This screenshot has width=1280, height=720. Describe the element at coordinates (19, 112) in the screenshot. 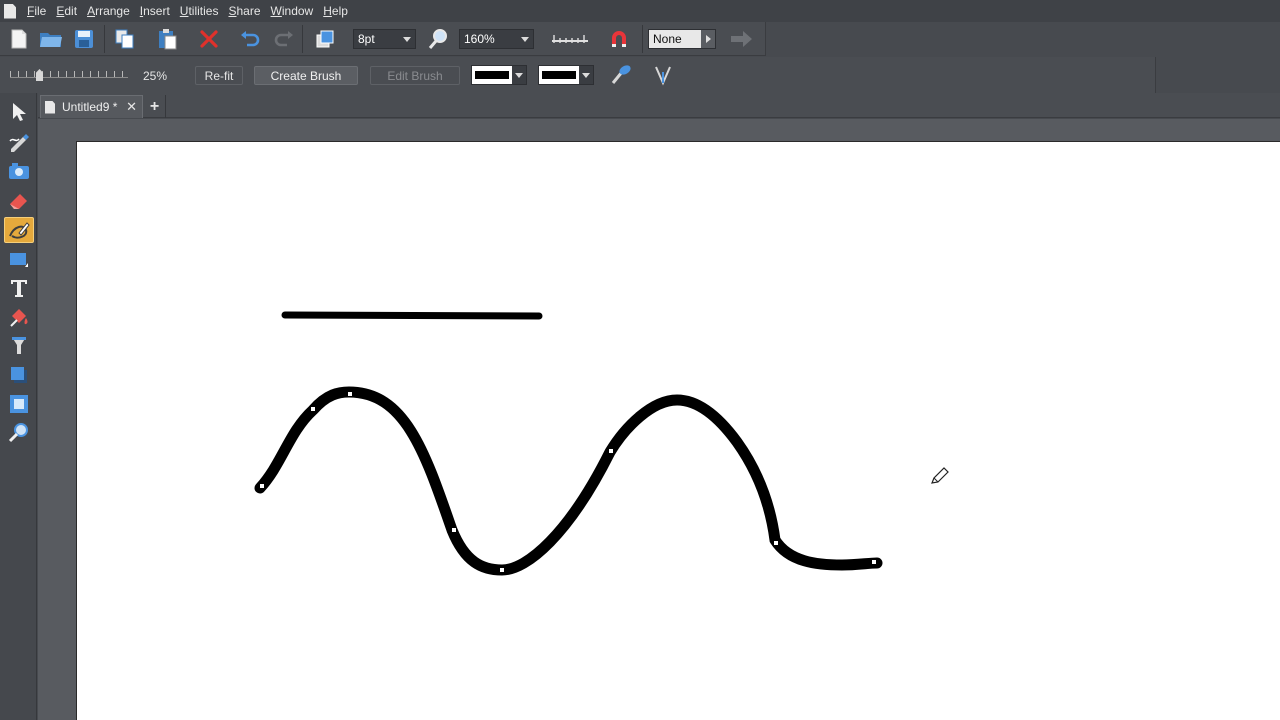

I see `selector-tool-icon` at that location.